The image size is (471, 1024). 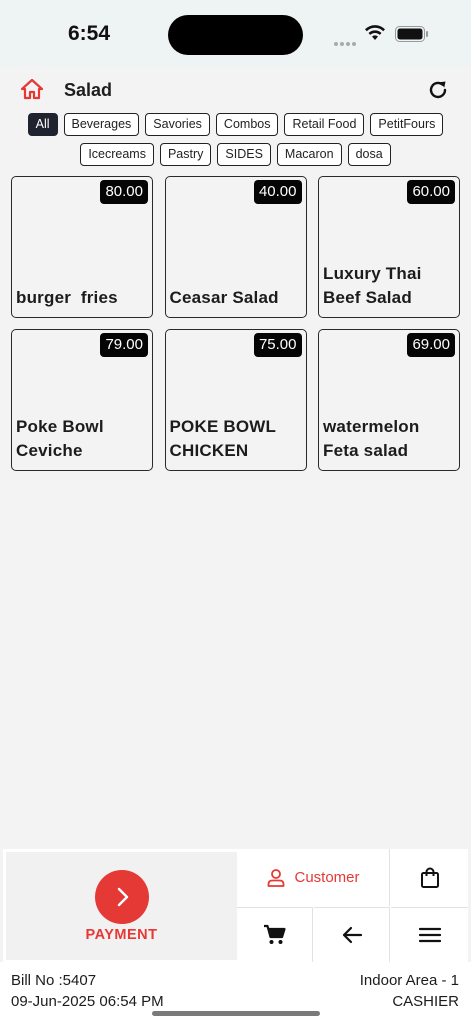 I want to click on price-badge: 40.00, so click(x=277, y=192).